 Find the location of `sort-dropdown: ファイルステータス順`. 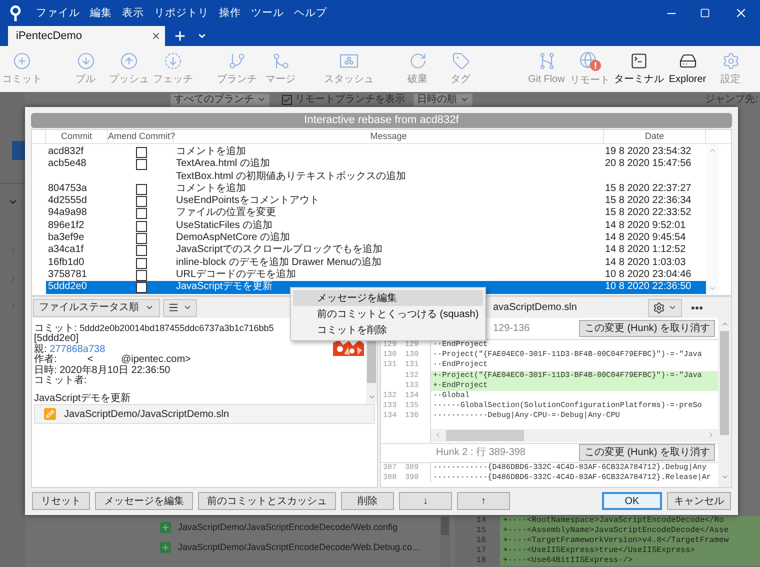

sort-dropdown: ファイルステータス順 is located at coordinates (96, 307).